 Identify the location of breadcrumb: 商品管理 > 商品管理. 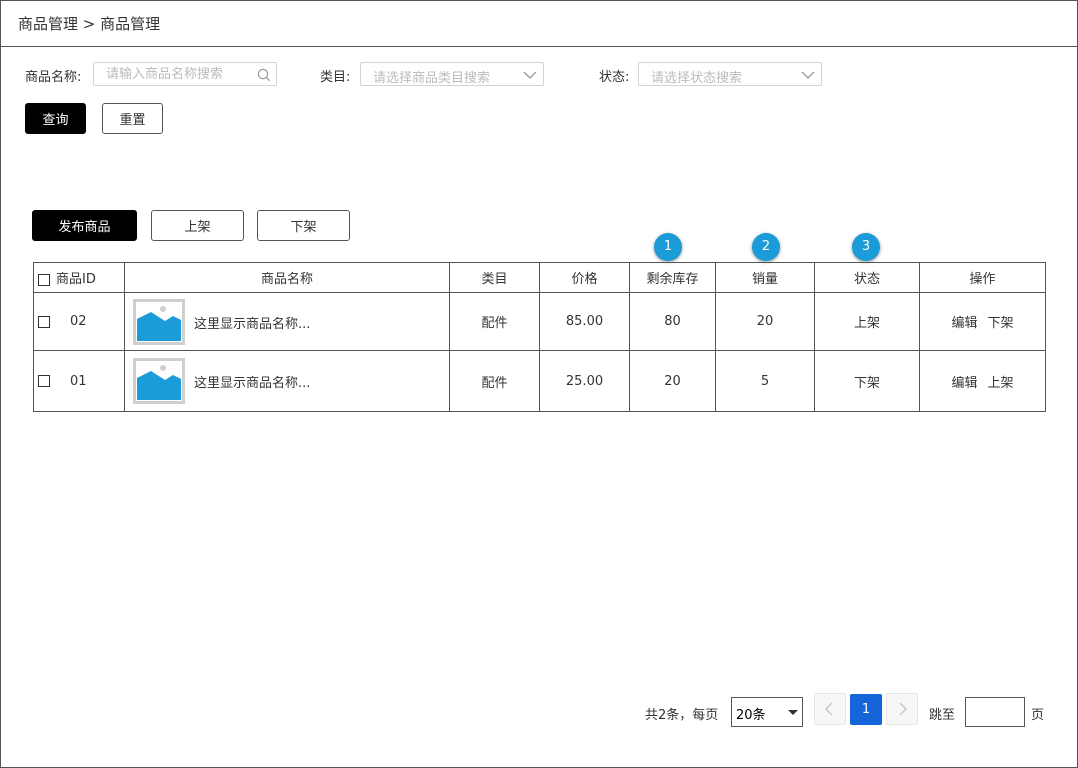
(89, 24).